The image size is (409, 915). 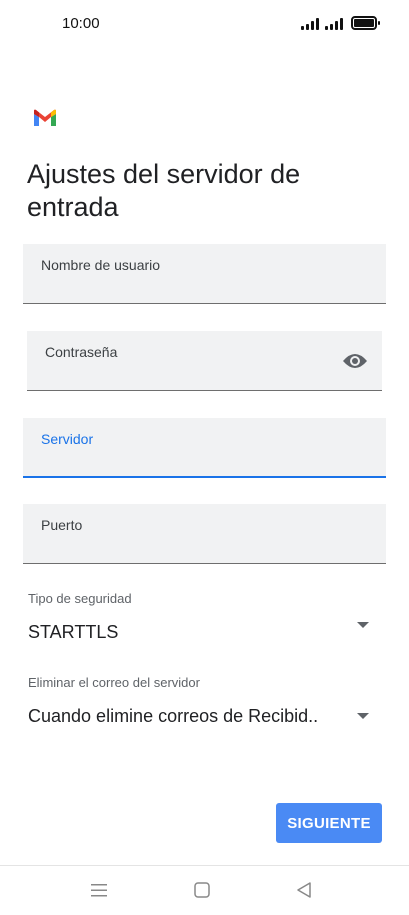 What do you see at coordinates (73, 632) in the screenshot?
I see `security-type-select: STARTTLS` at bounding box center [73, 632].